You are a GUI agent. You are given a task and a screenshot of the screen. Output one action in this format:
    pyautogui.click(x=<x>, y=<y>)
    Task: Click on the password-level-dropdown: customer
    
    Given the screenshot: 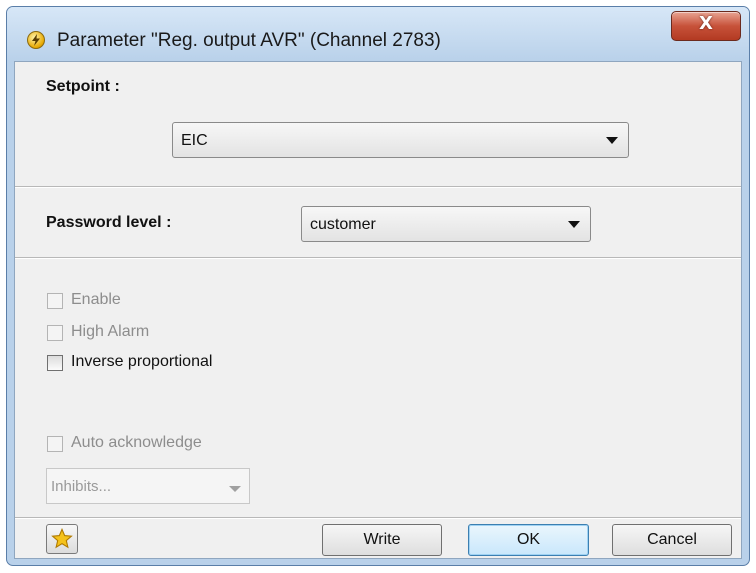 What is the action you would take?
    pyautogui.click(x=446, y=224)
    